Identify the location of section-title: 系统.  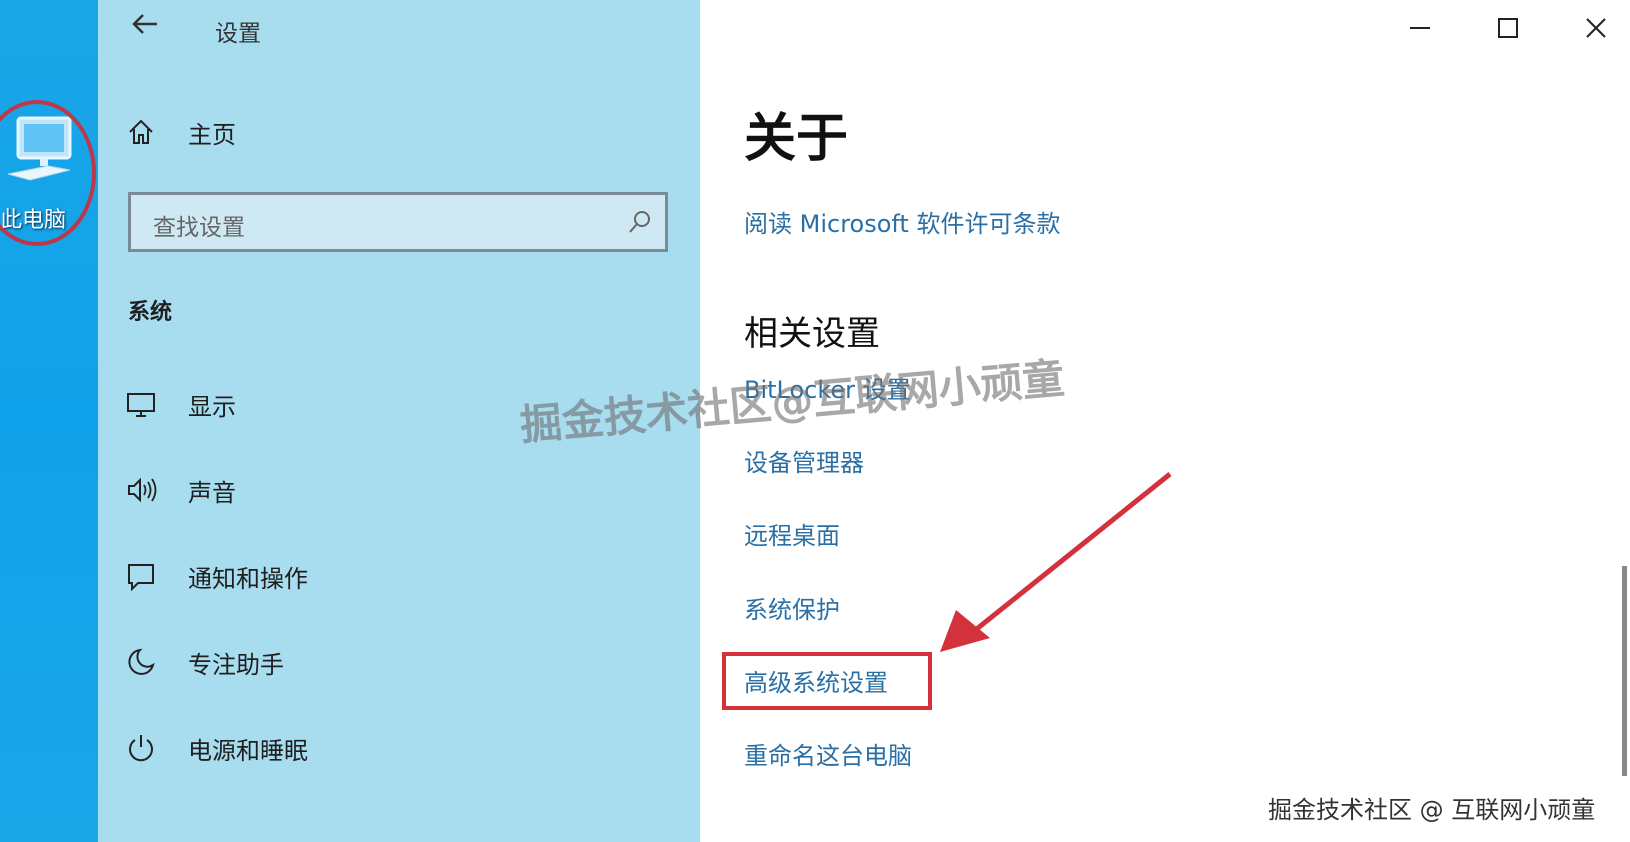
(150, 312).